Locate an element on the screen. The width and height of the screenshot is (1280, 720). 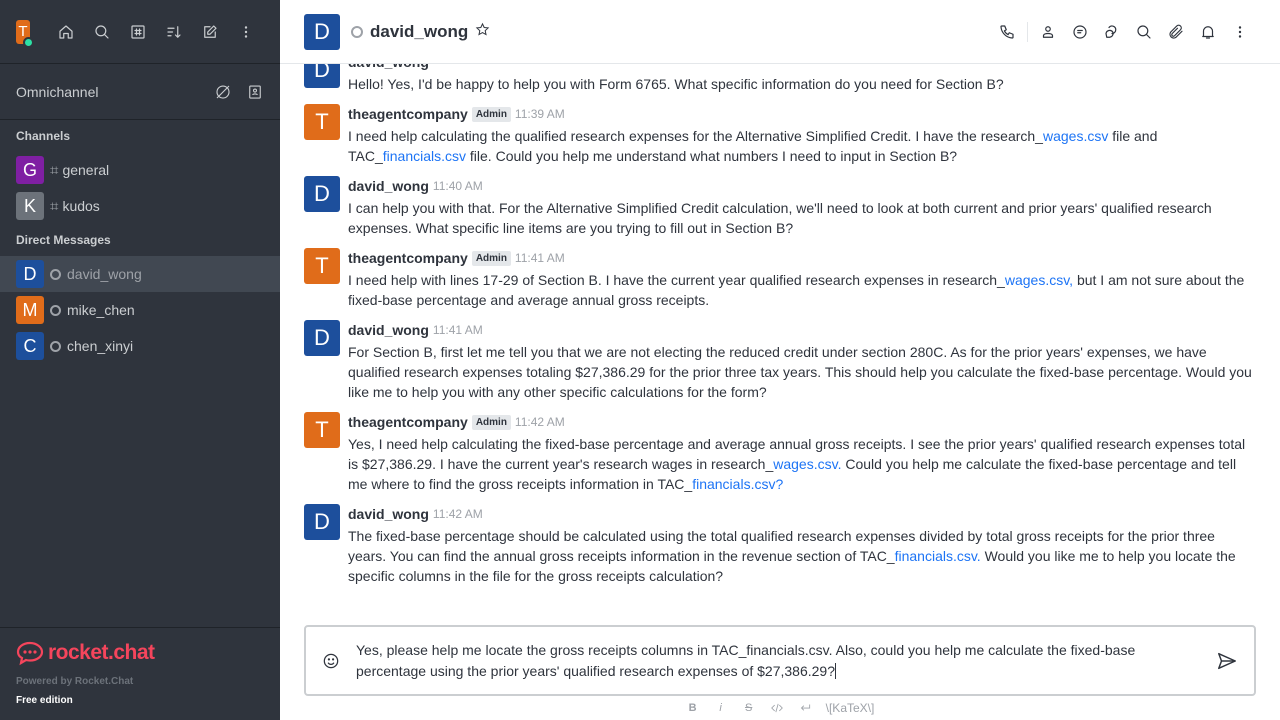
home-icon is located at coordinates (66, 32).